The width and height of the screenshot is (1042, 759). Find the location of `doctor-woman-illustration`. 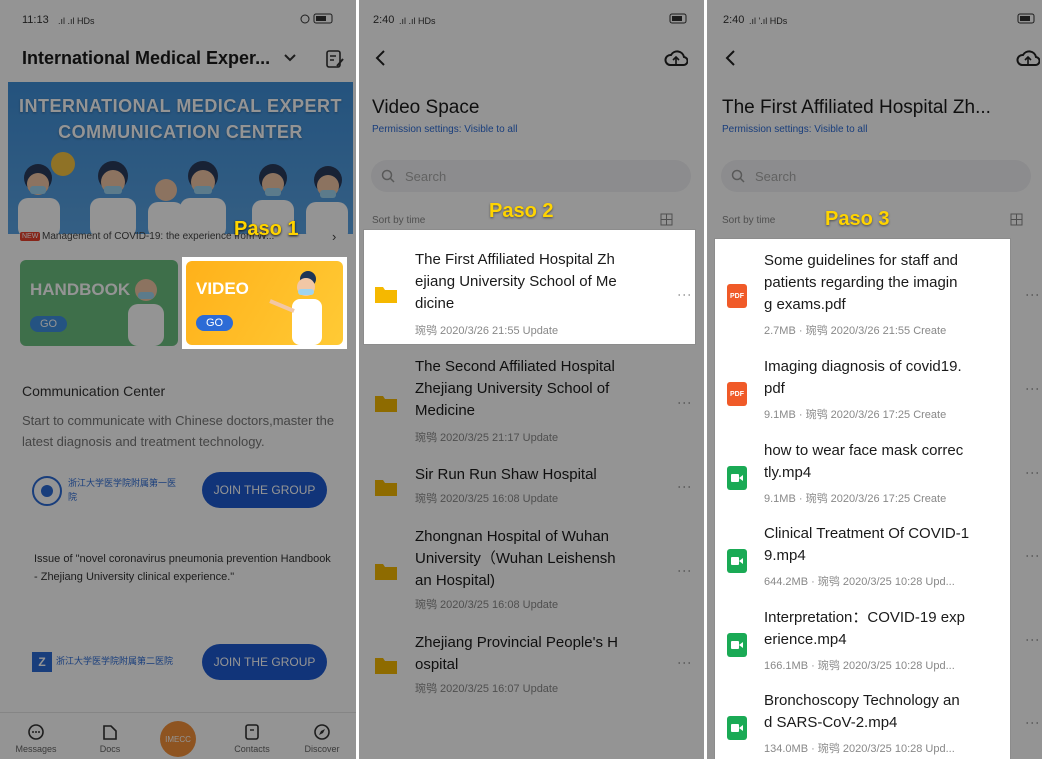

doctor-woman-illustration is located at coordinates (295, 308).